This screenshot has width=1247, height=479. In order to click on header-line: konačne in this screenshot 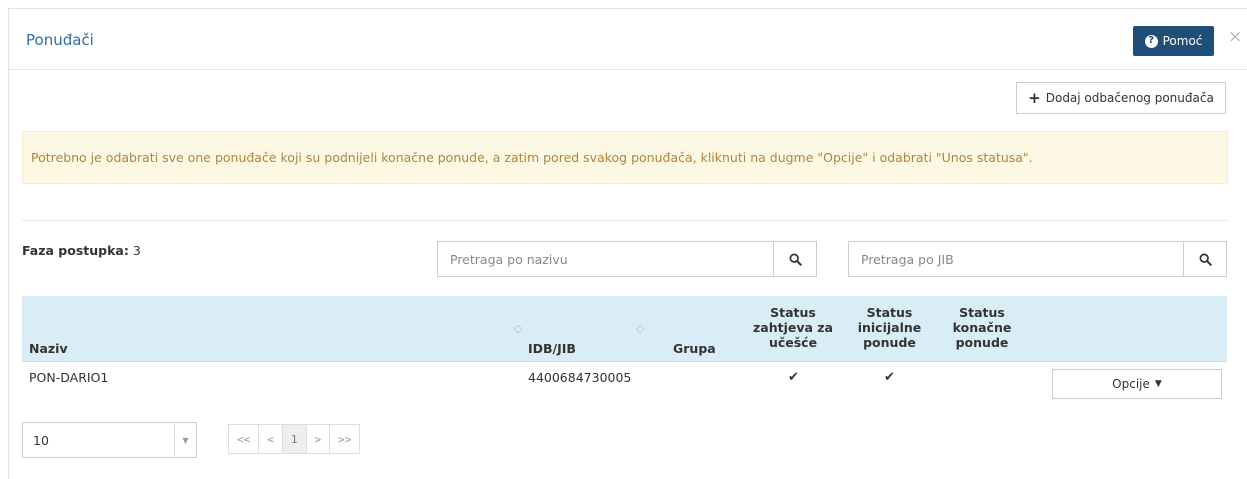, I will do `click(982, 327)`.